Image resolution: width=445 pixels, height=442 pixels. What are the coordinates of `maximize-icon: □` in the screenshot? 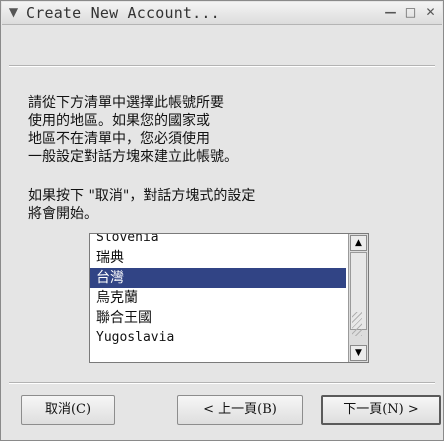 It's located at (410, 12).